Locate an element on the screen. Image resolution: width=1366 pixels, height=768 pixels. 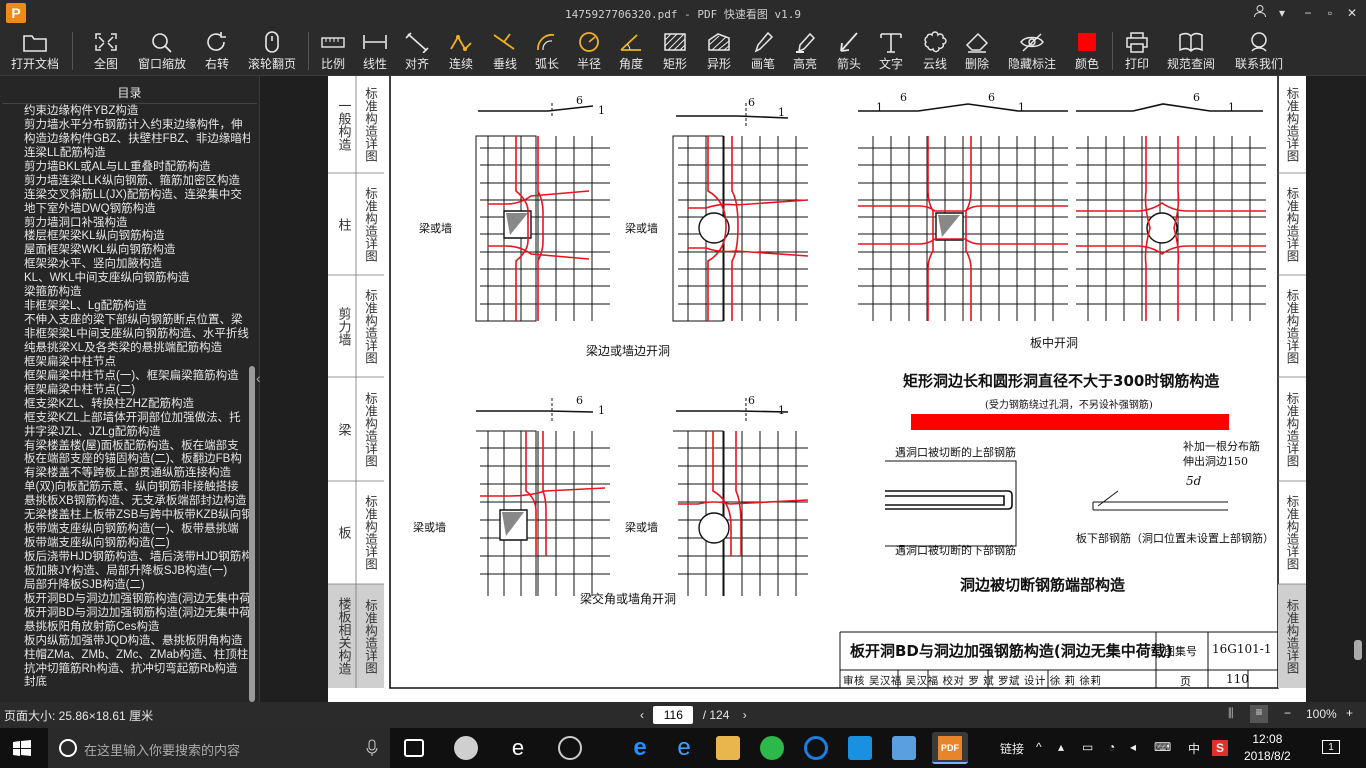
toc-item: 井字梁JZL、JZLg配筋构造 is located at coordinates (137, 432).